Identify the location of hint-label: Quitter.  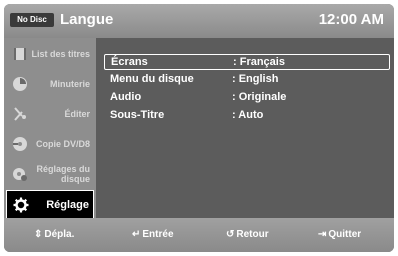
(345, 234).